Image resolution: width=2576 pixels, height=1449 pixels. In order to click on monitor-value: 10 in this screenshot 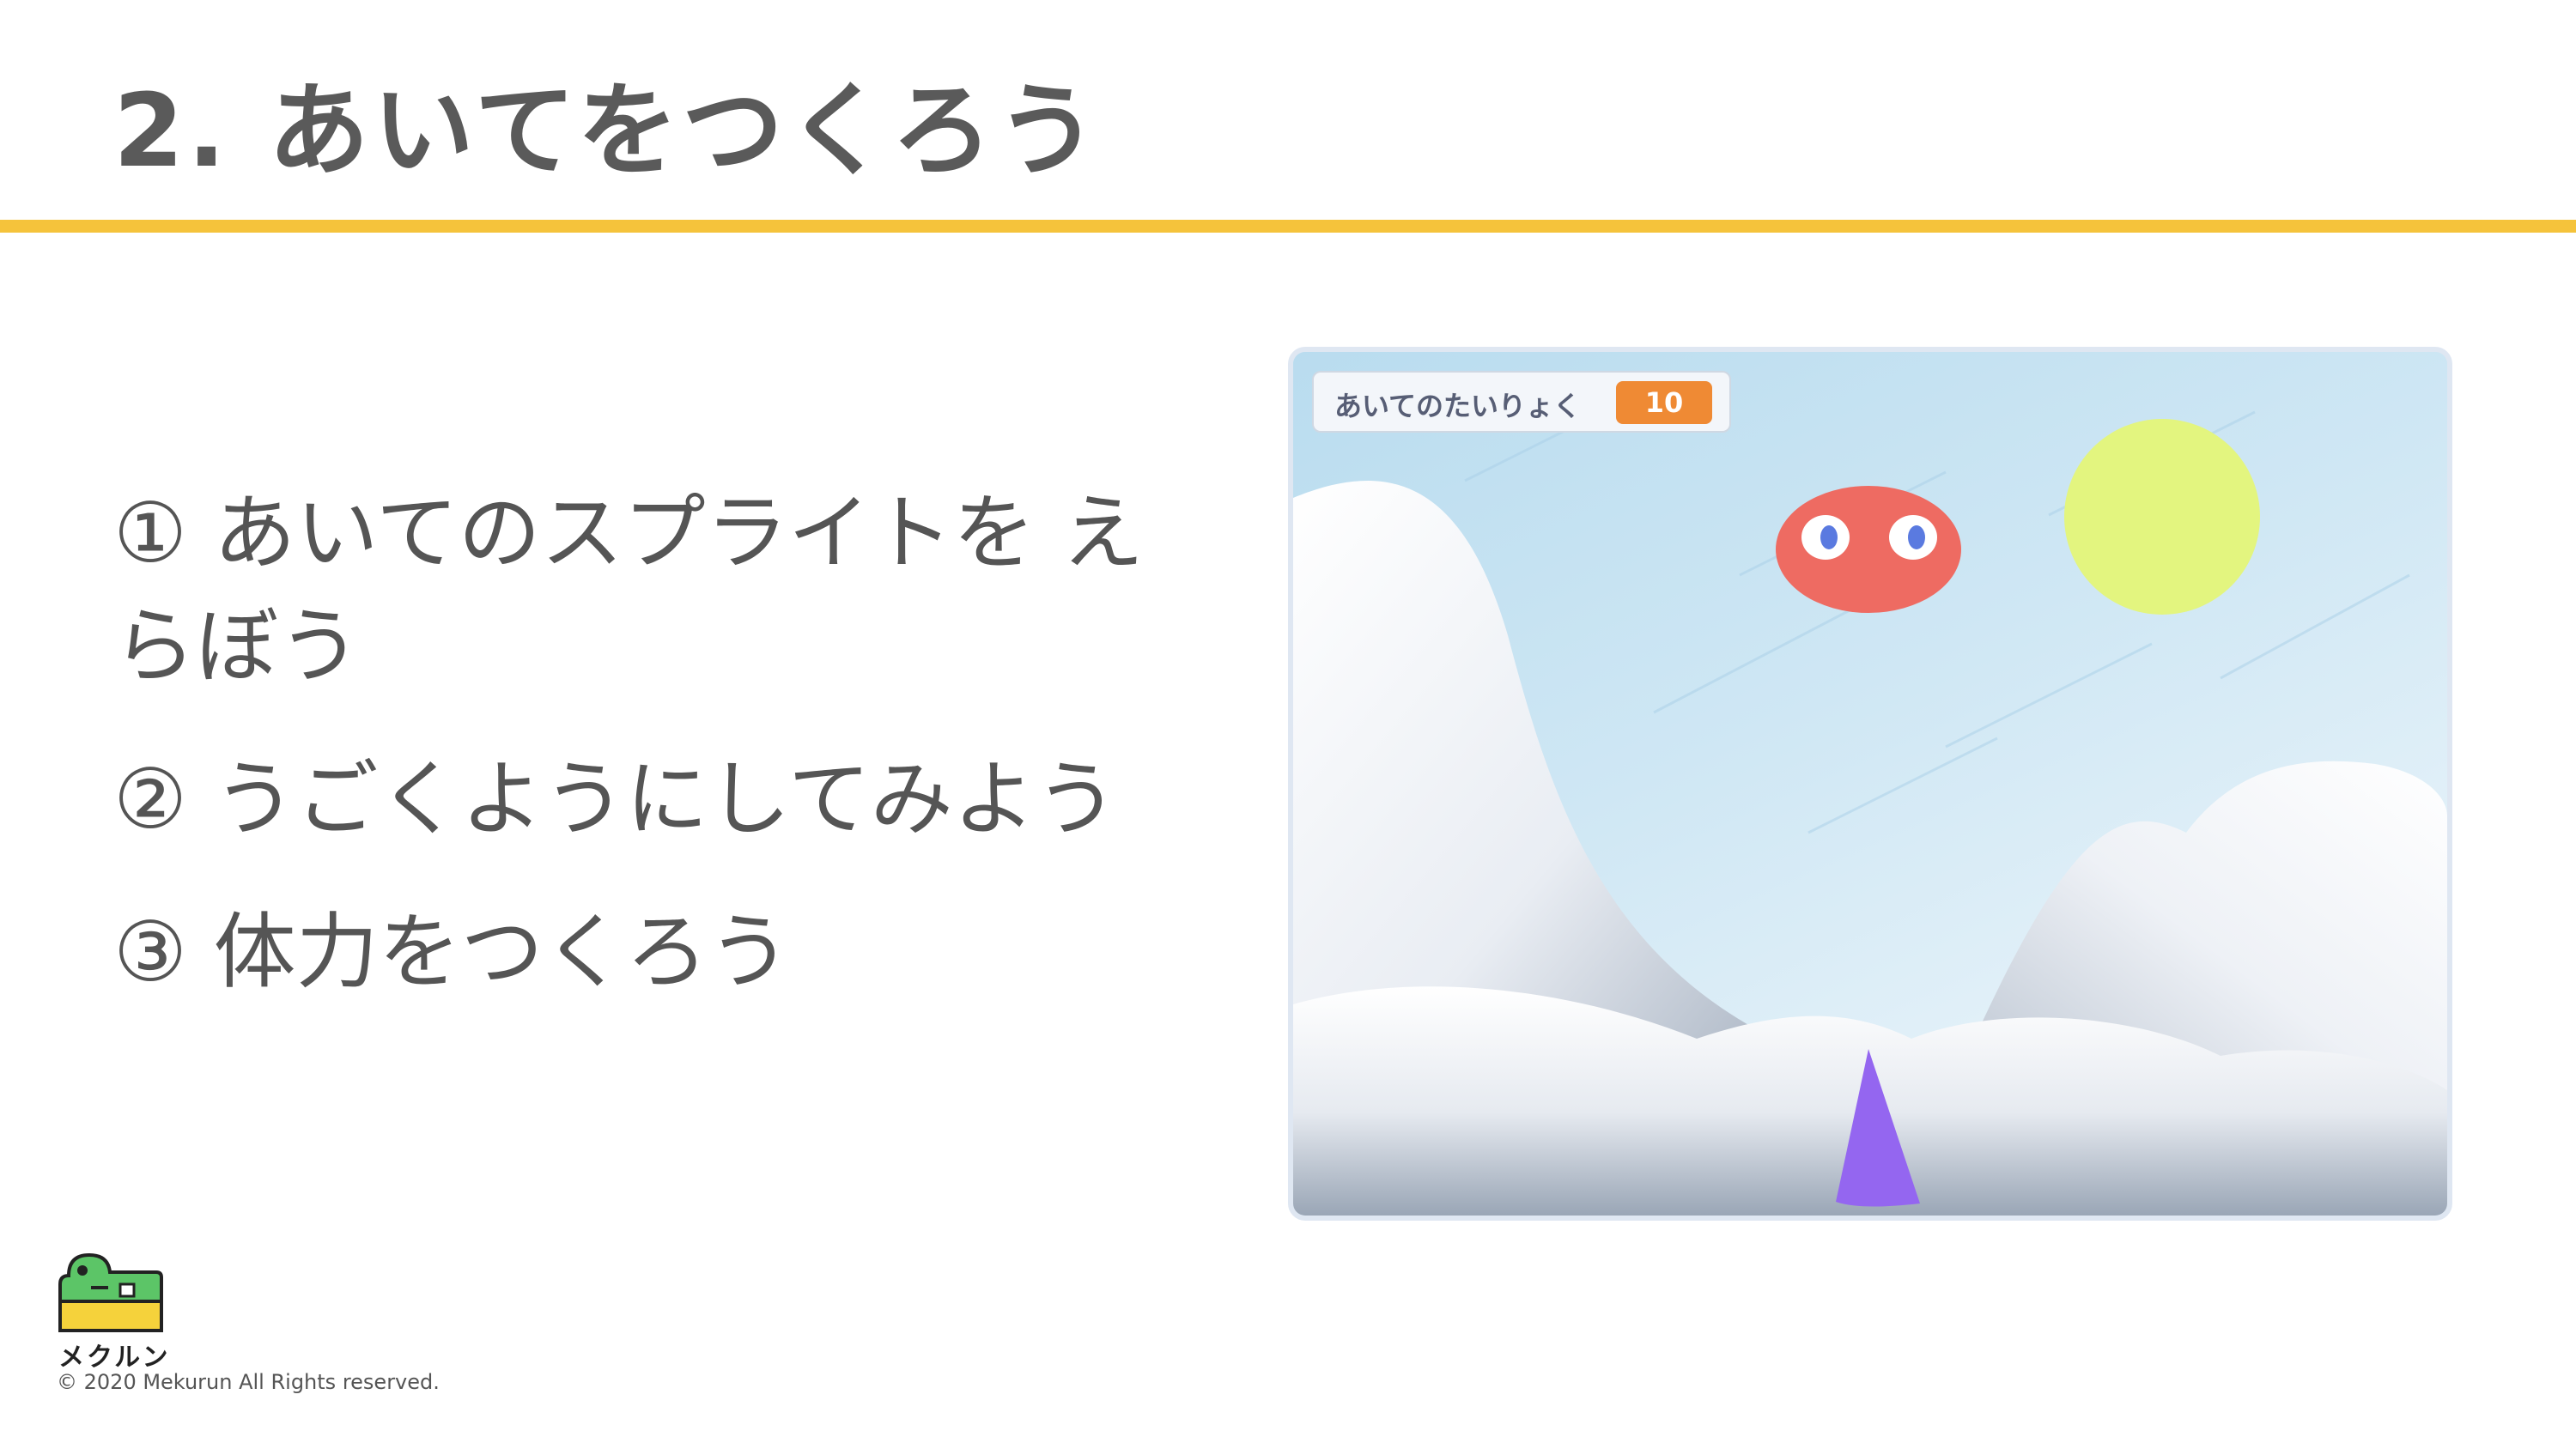, I will do `click(1664, 402)`.